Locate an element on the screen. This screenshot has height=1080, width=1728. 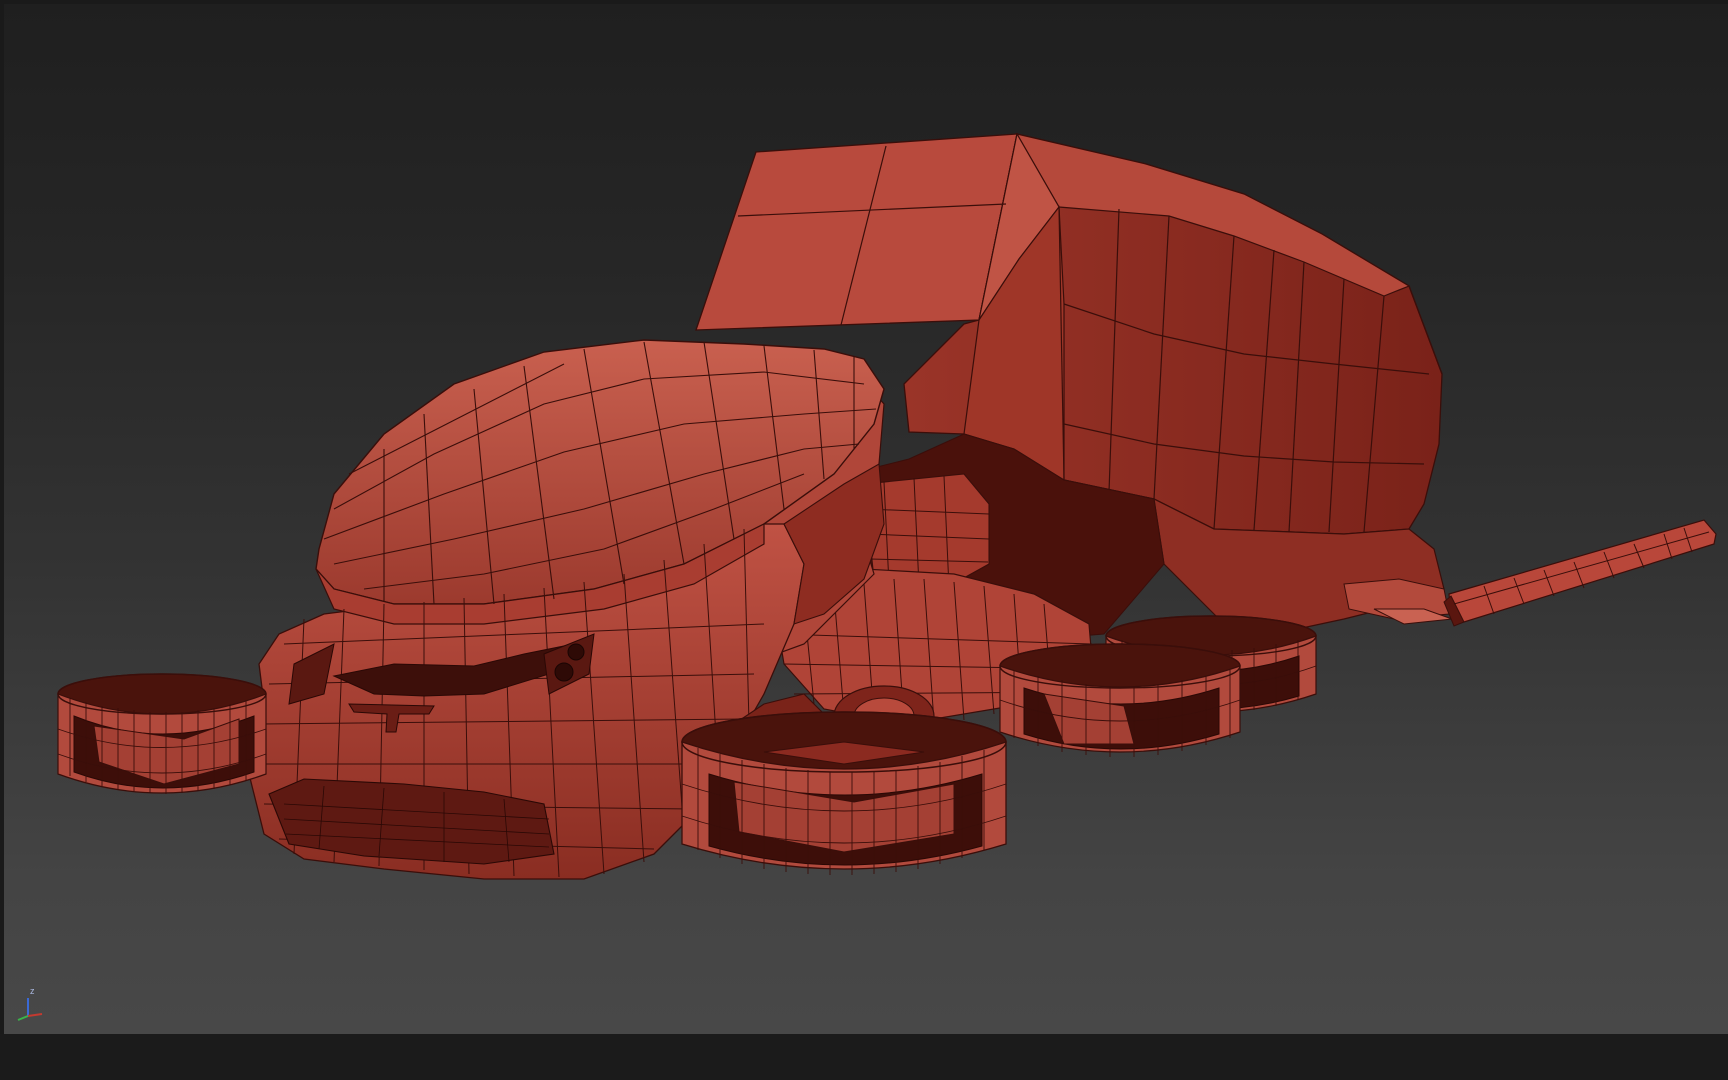
tail-boom is located at coordinates (1580, 573).